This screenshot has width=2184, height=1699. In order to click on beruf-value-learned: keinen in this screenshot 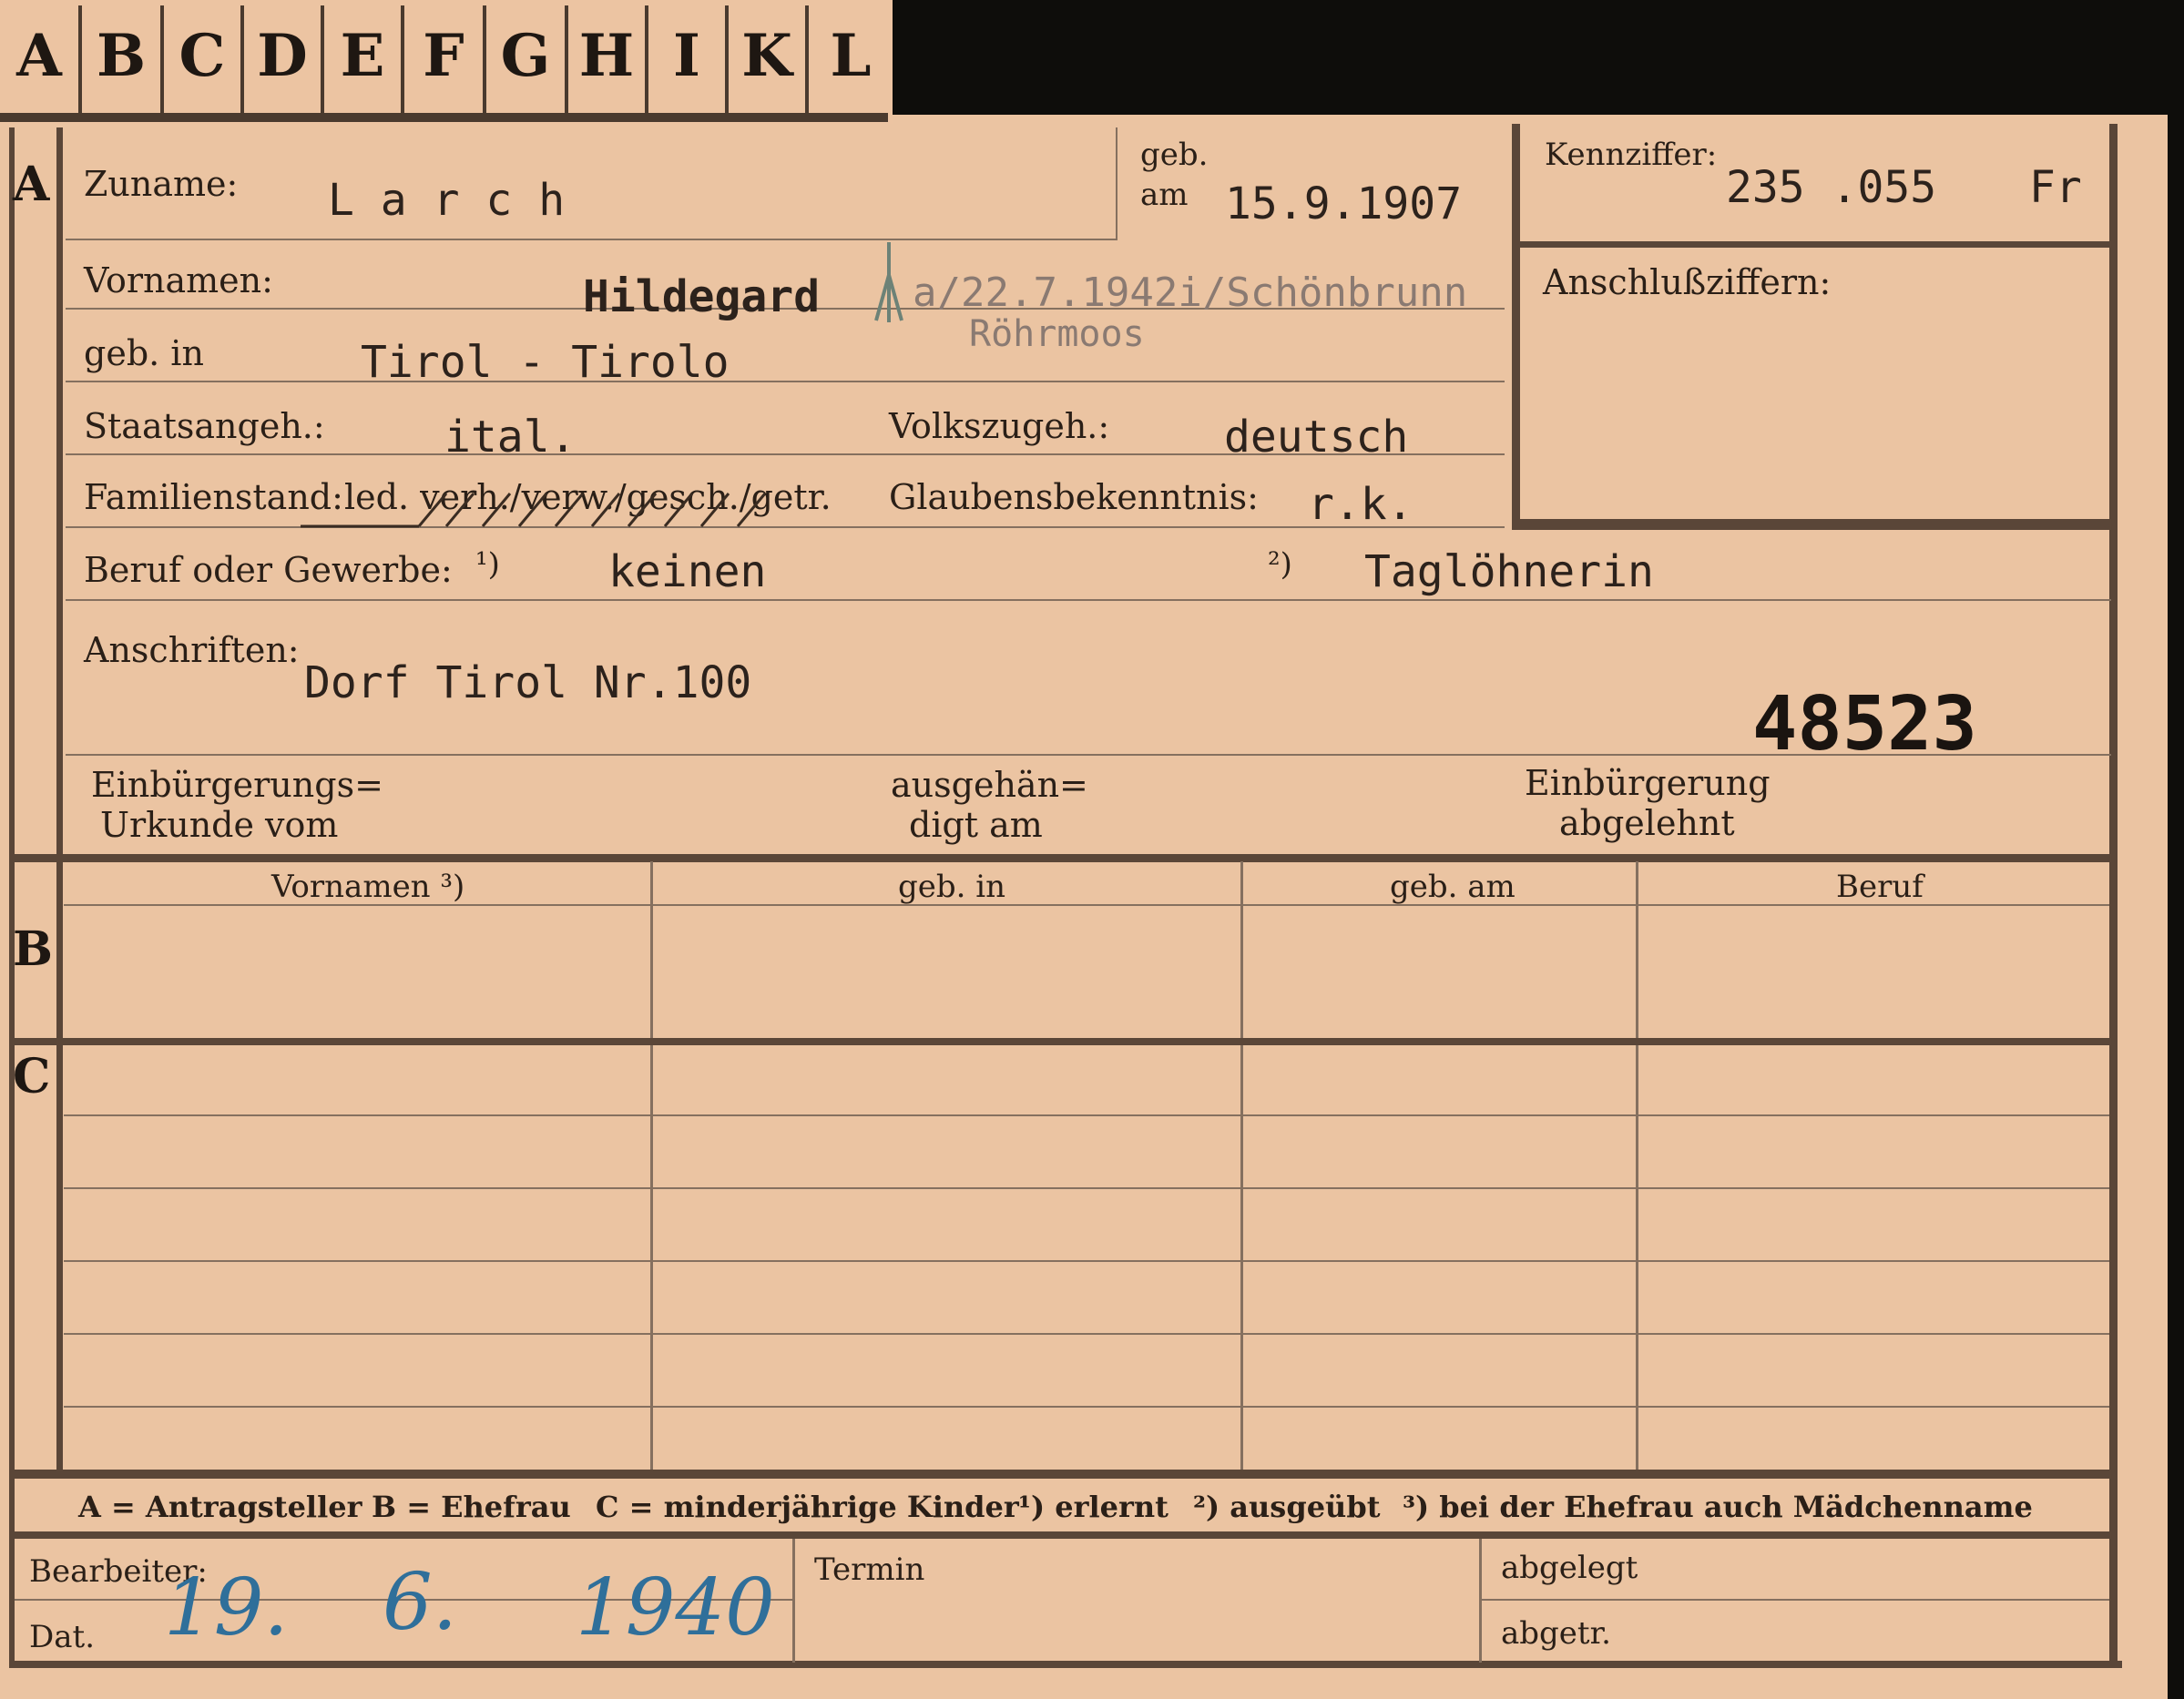, I will do `click(687, 571)`.